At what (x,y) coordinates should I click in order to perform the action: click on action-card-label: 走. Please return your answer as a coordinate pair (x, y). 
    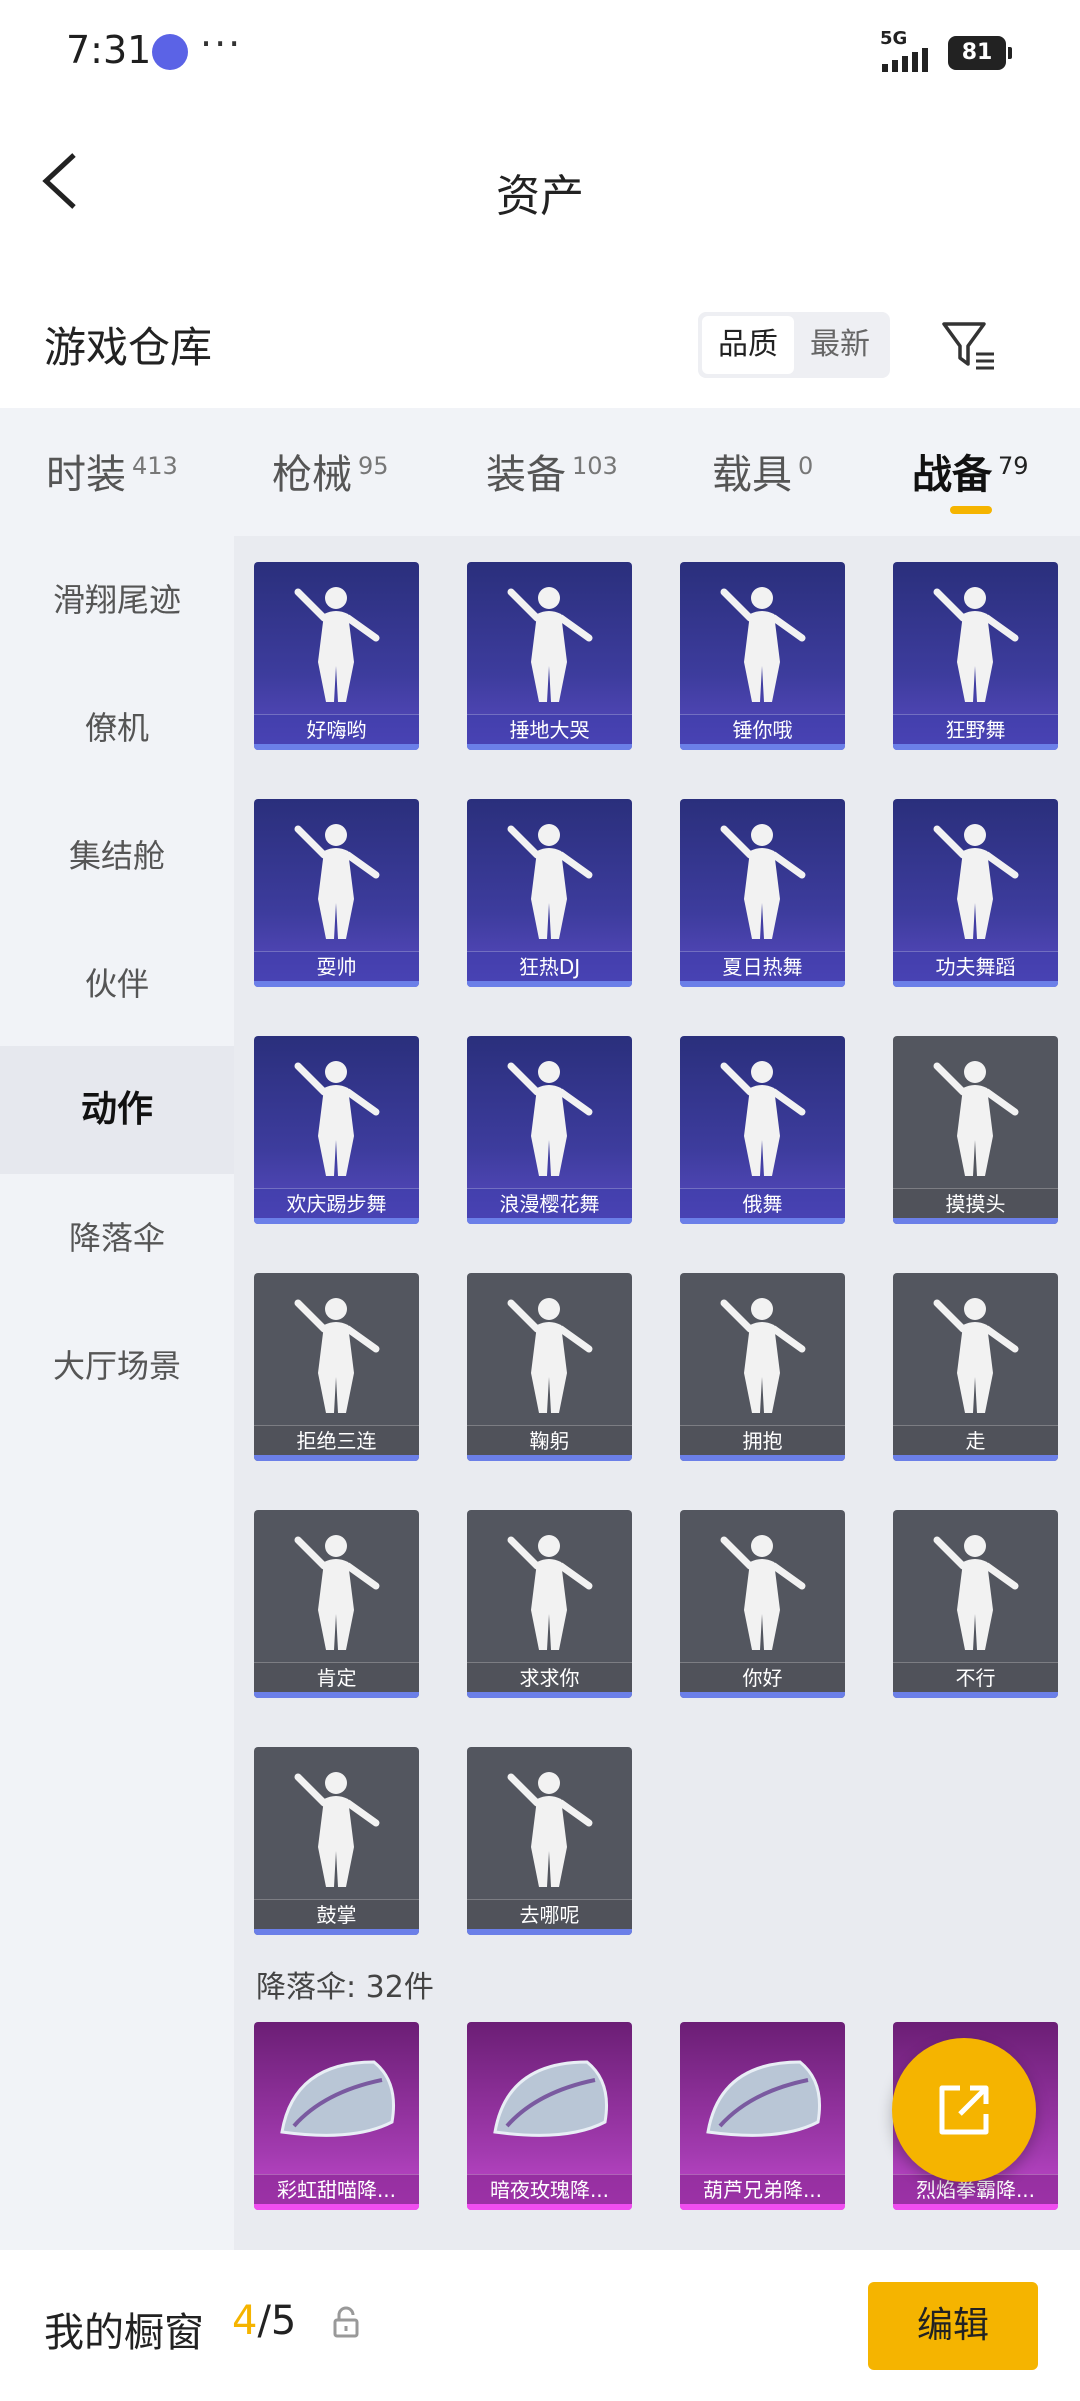
    Looking at the image, I should click on (975, 1440).